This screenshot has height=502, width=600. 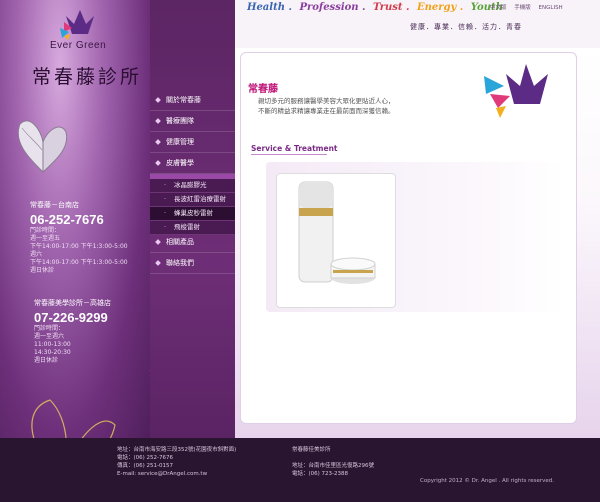 What do you see at coordinates (192, 214) in the screenshot?
I see `submenu-item-selected: 蜂巢皮秒雷射` at bounding box center [192, 214].